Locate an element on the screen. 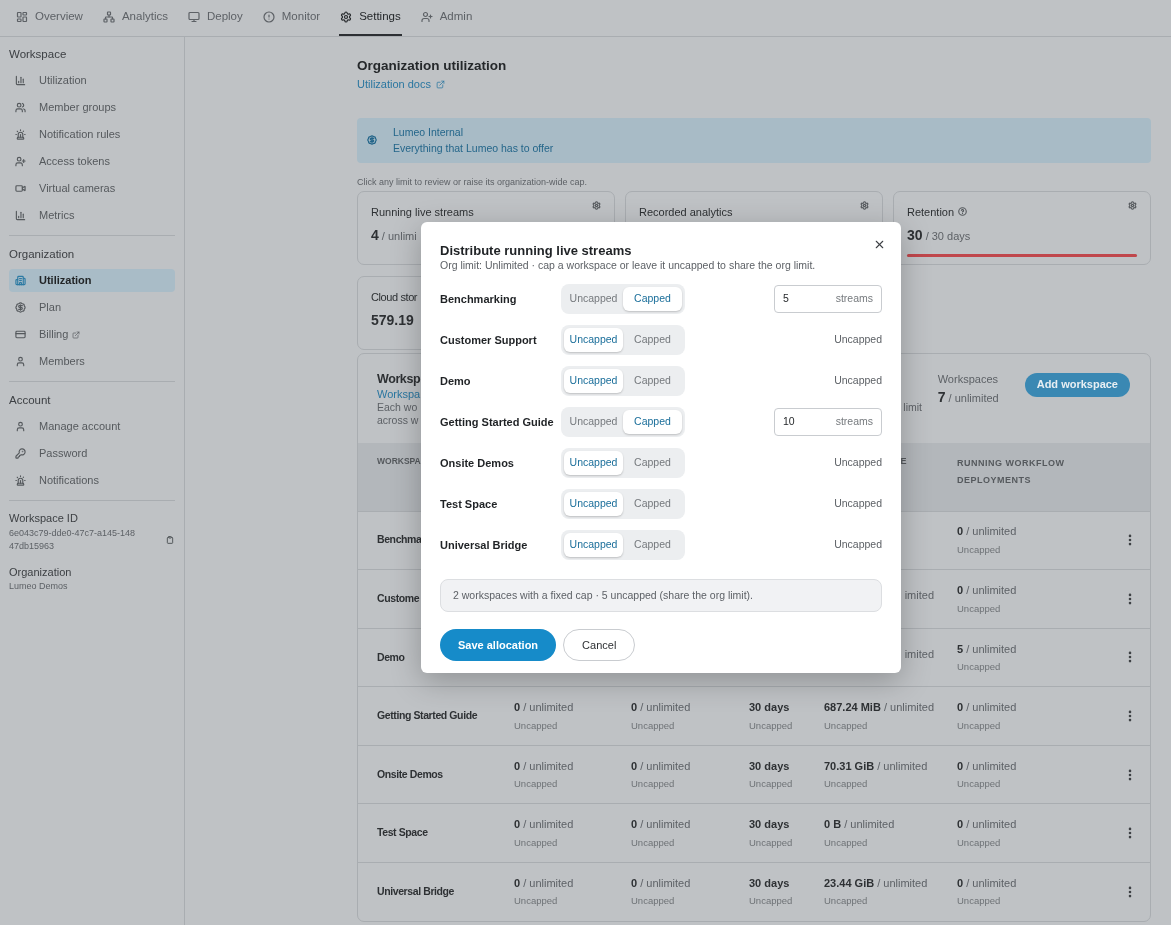 This screenshot has height=925, width=1171. card-value: 30 / 30 days is located at coordinates (939, 235).